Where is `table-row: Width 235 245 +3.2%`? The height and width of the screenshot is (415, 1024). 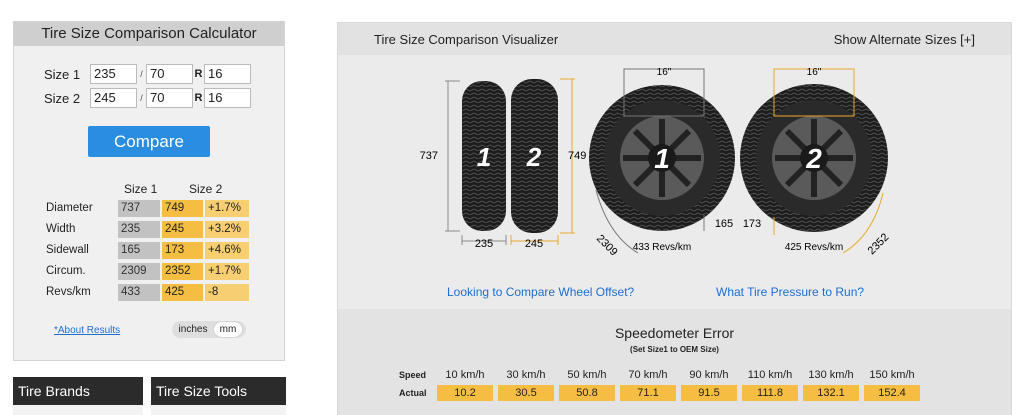
table-row: Width 235 245 +3.2% is located at coordinates (148, 229).